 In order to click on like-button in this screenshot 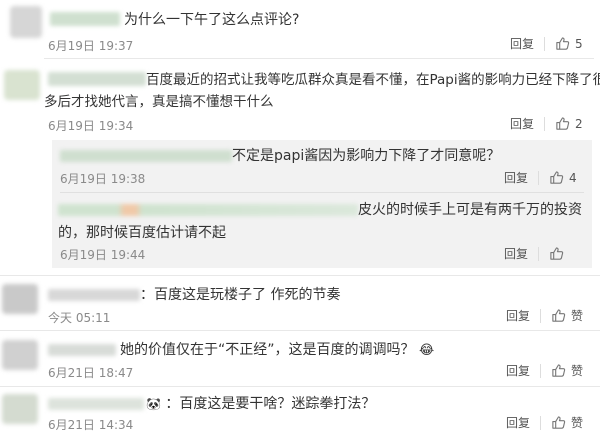, I will do `click(559, 253)`.